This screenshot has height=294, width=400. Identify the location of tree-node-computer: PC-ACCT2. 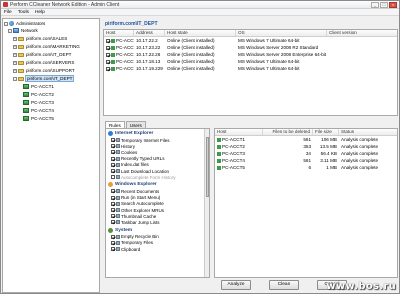
(38, 94).